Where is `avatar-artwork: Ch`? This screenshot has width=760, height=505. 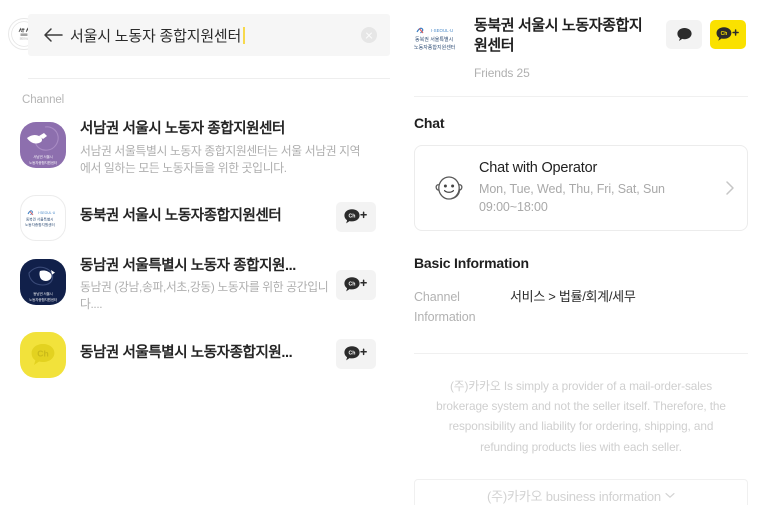 avatar-artwork: Ch is located at coordinates (43, 355).